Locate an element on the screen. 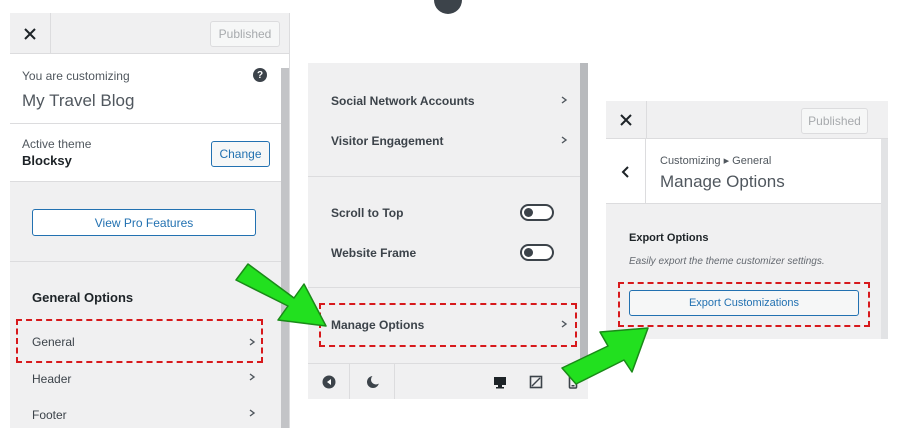 The image size is (899, 439). green-arrow-up-right-icon is located at coordinates (605, 356).